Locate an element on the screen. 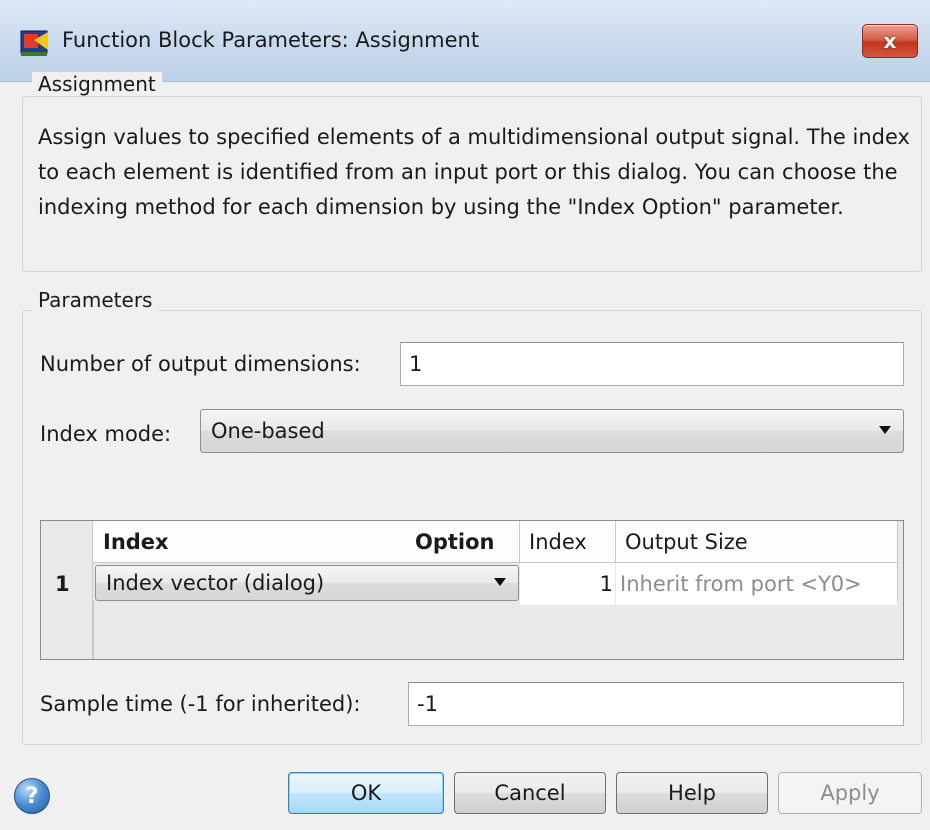 This screenshot has height=830, width=930. num-dims-label: Number of output dimensions: is located at coordinates (200, 364).